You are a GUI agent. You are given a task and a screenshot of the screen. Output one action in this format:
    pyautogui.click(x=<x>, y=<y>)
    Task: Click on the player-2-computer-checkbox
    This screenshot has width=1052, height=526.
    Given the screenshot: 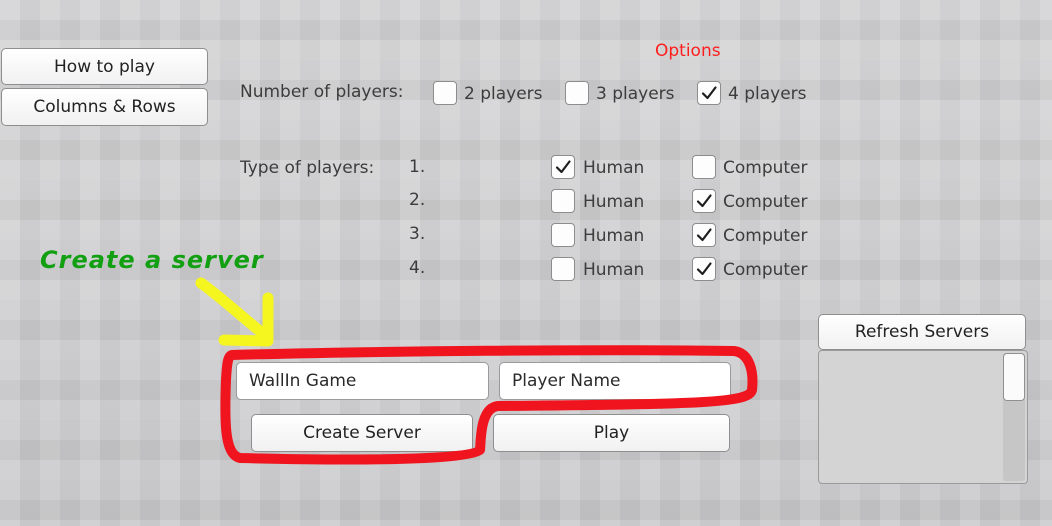 What is the action you would take?
    pyautogui.click(x=704, y=201)
    